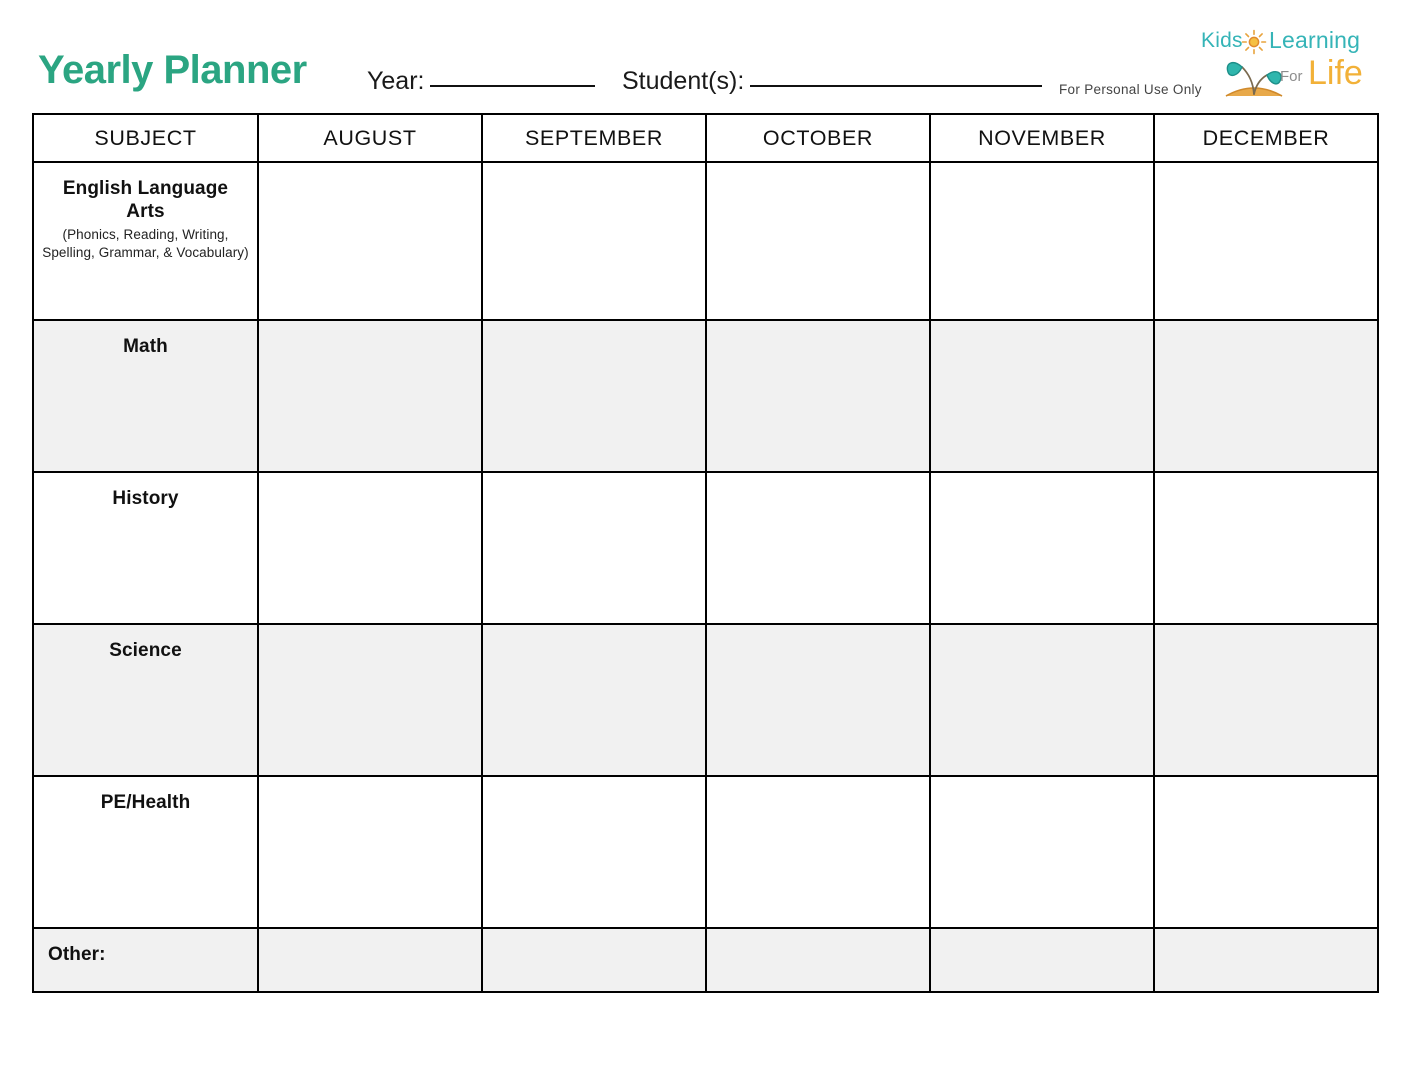 The width and height of the screenshot is (1408, 1088). Describe the element at coordinates (145, 396) in the screenshot. I see `subject-cell: Math` at that location.